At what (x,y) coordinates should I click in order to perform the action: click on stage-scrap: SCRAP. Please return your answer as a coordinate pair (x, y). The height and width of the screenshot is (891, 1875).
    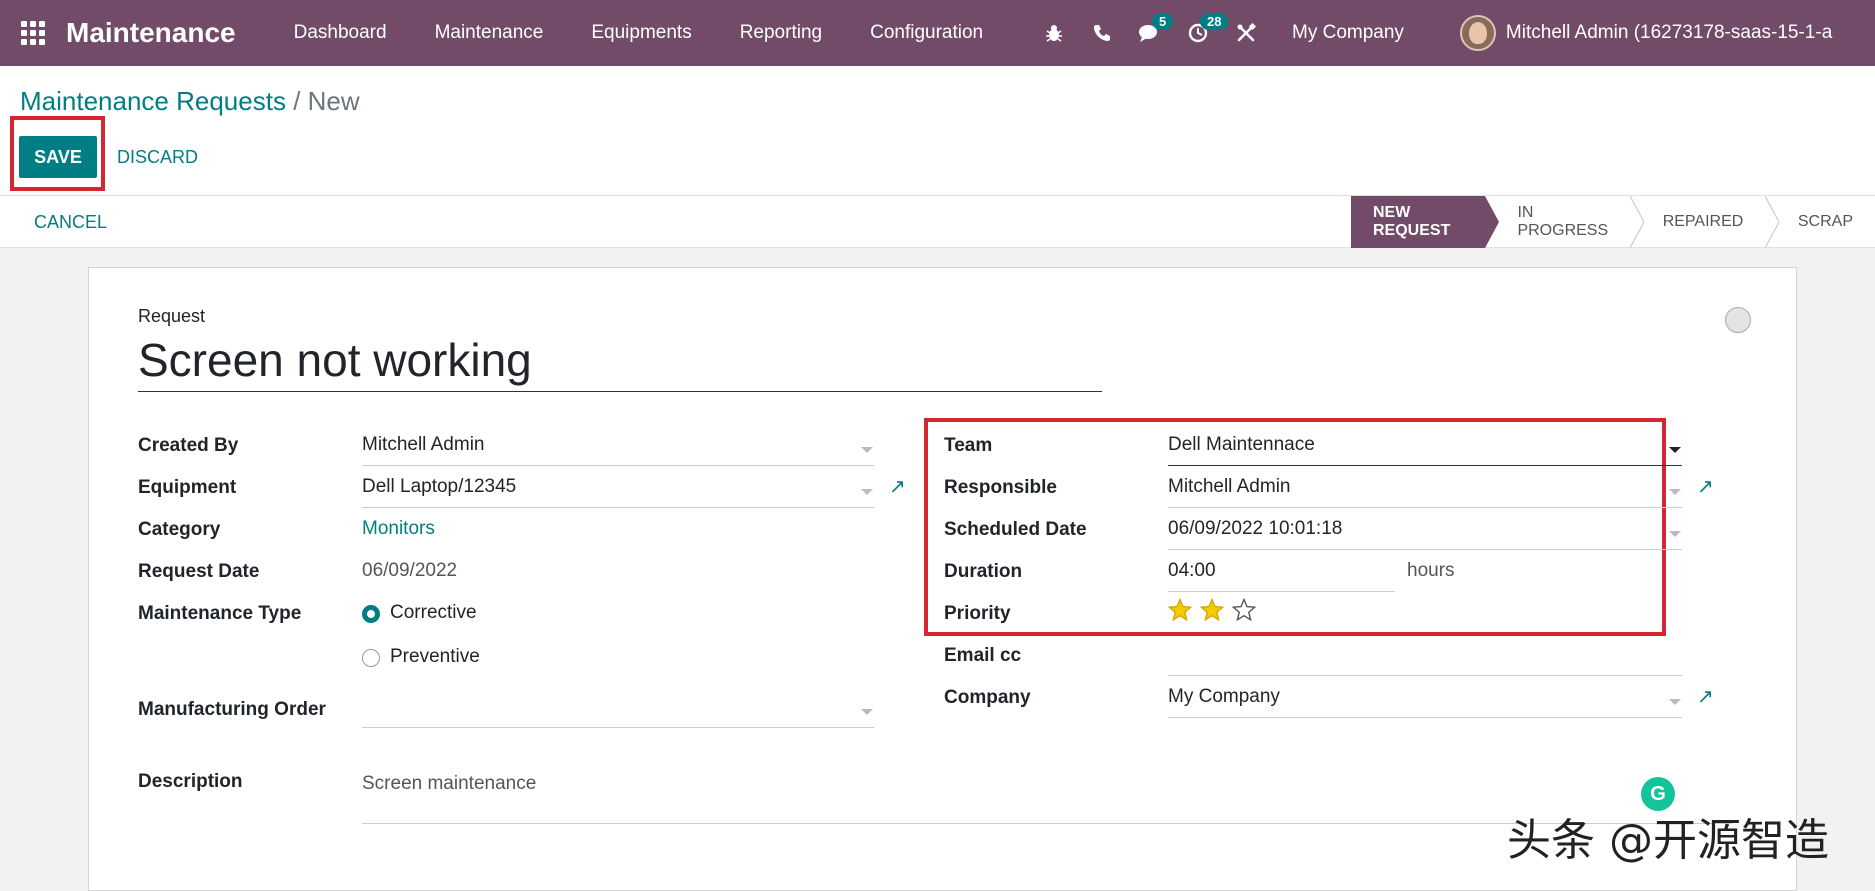
    Looking at the image, I should click on (1825, 222).